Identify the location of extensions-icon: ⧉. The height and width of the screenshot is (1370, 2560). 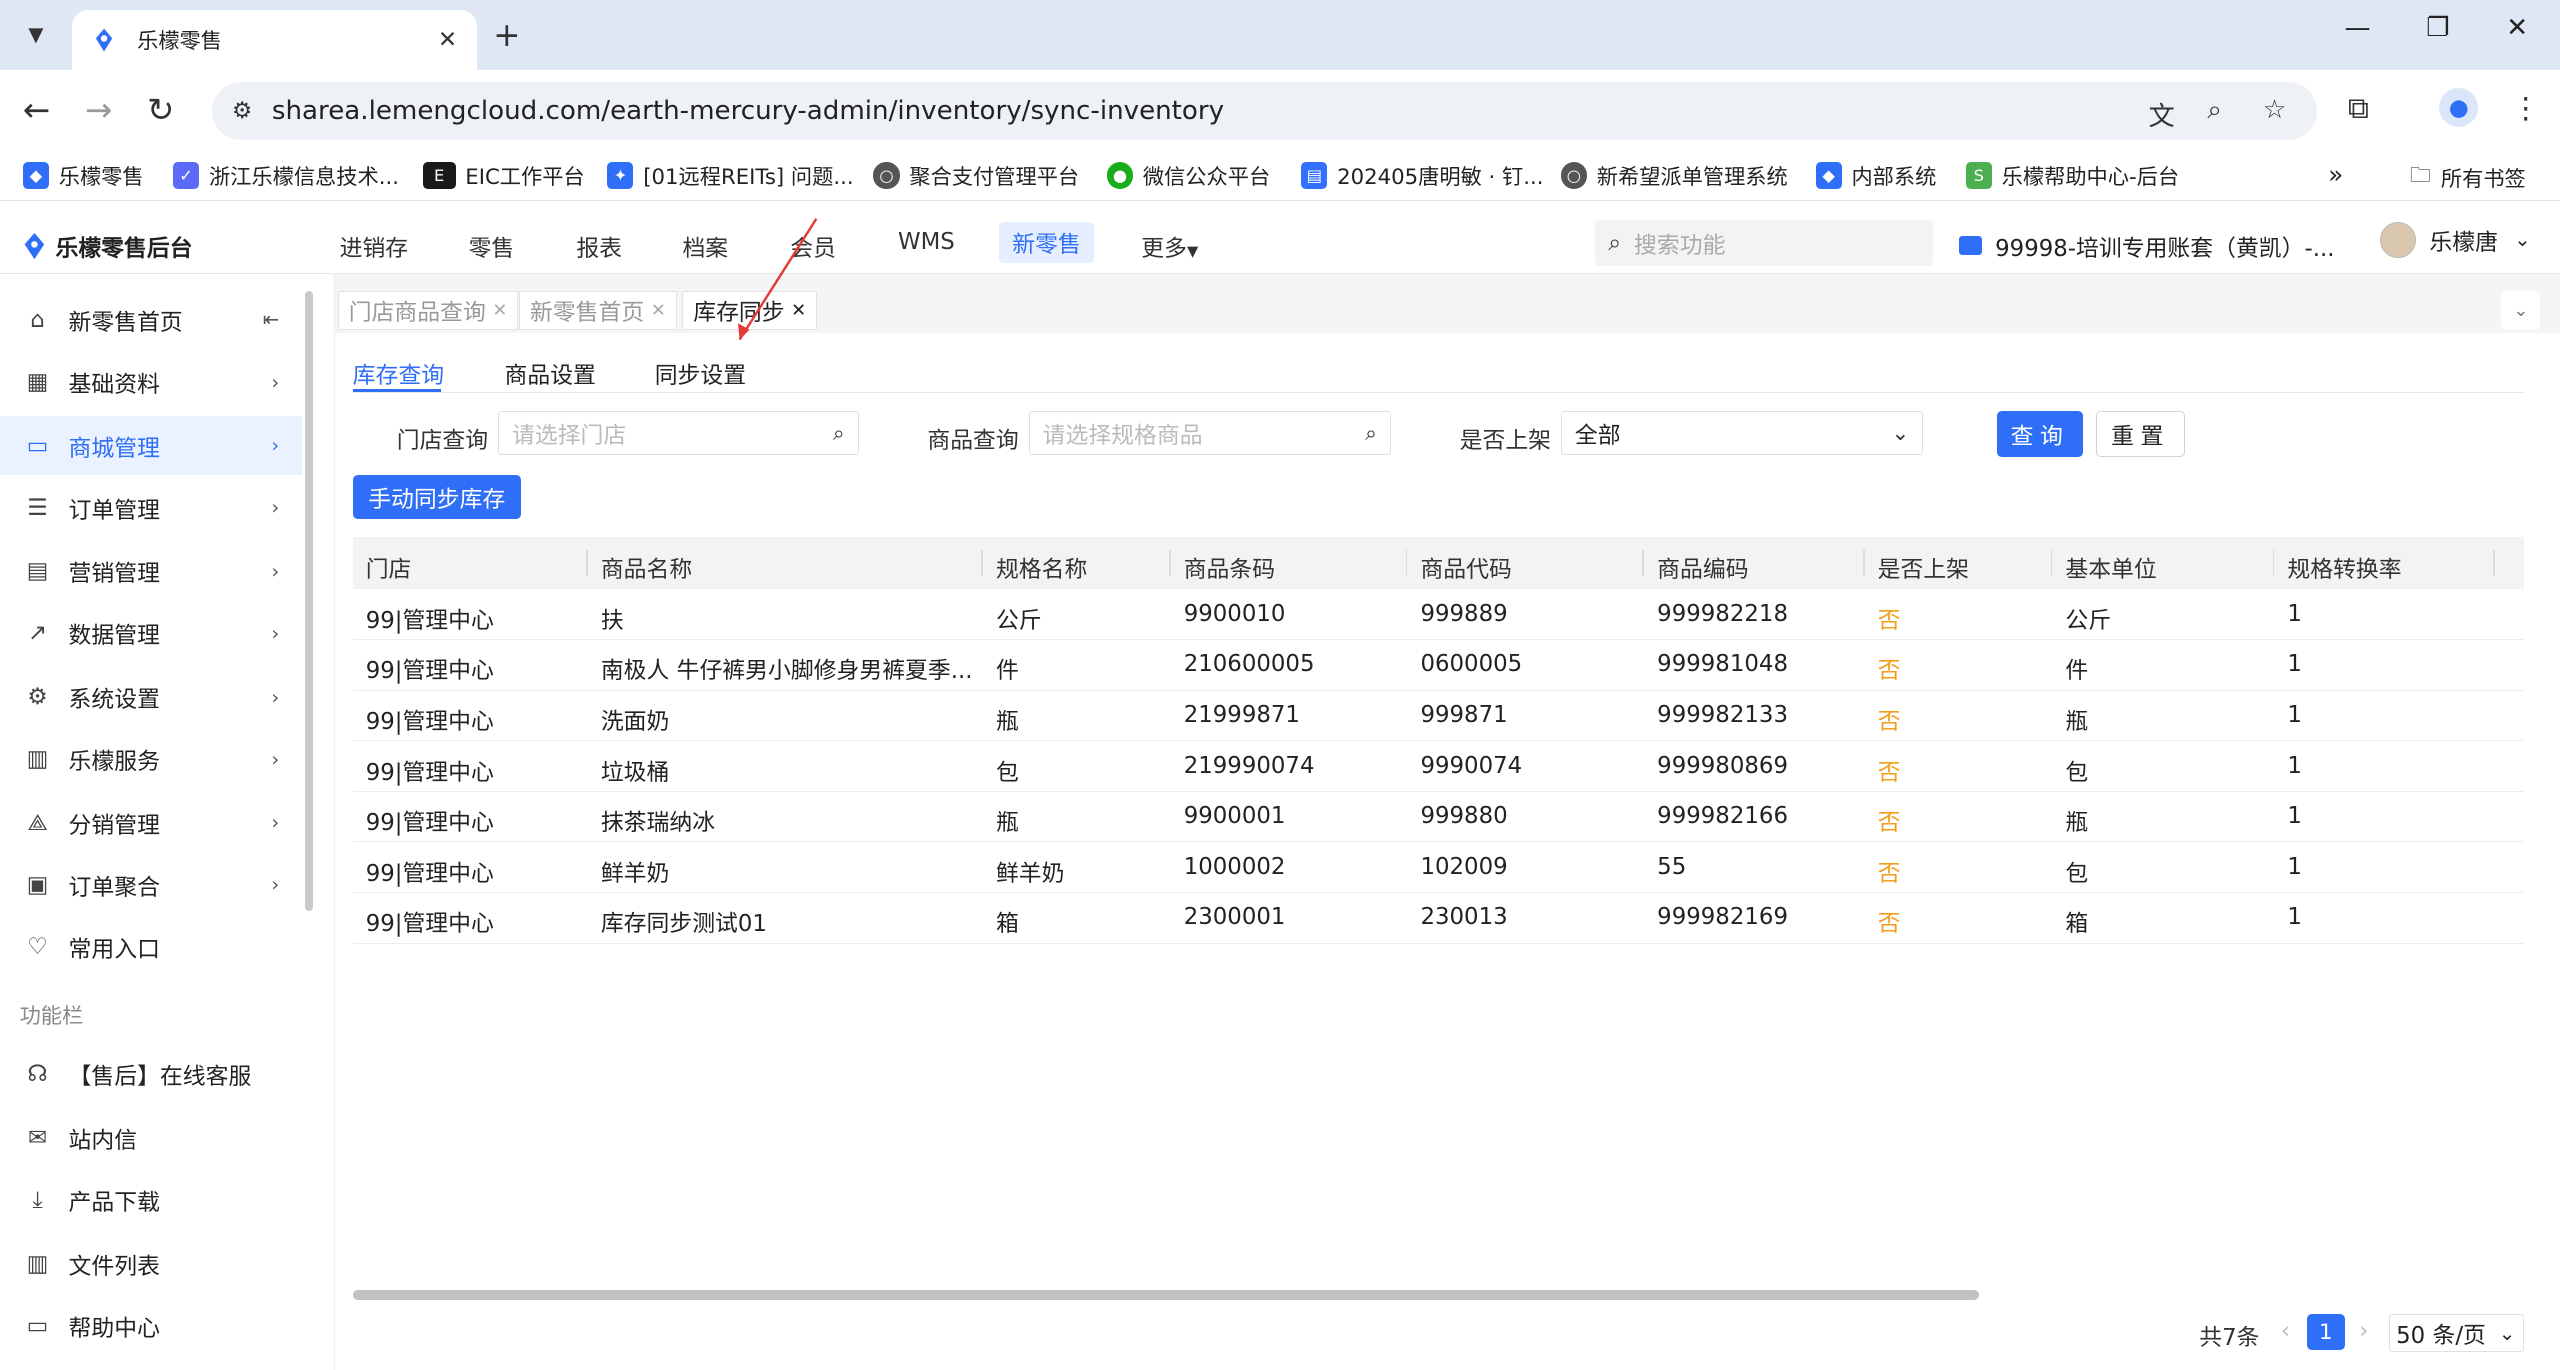
(2358, 108).